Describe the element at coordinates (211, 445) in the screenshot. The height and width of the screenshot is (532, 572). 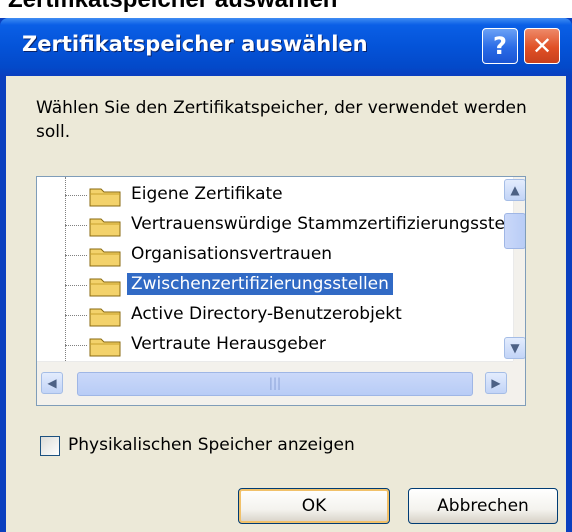
I see `physical-store-label: Physikalischen Speicher anzeigen` at that location.